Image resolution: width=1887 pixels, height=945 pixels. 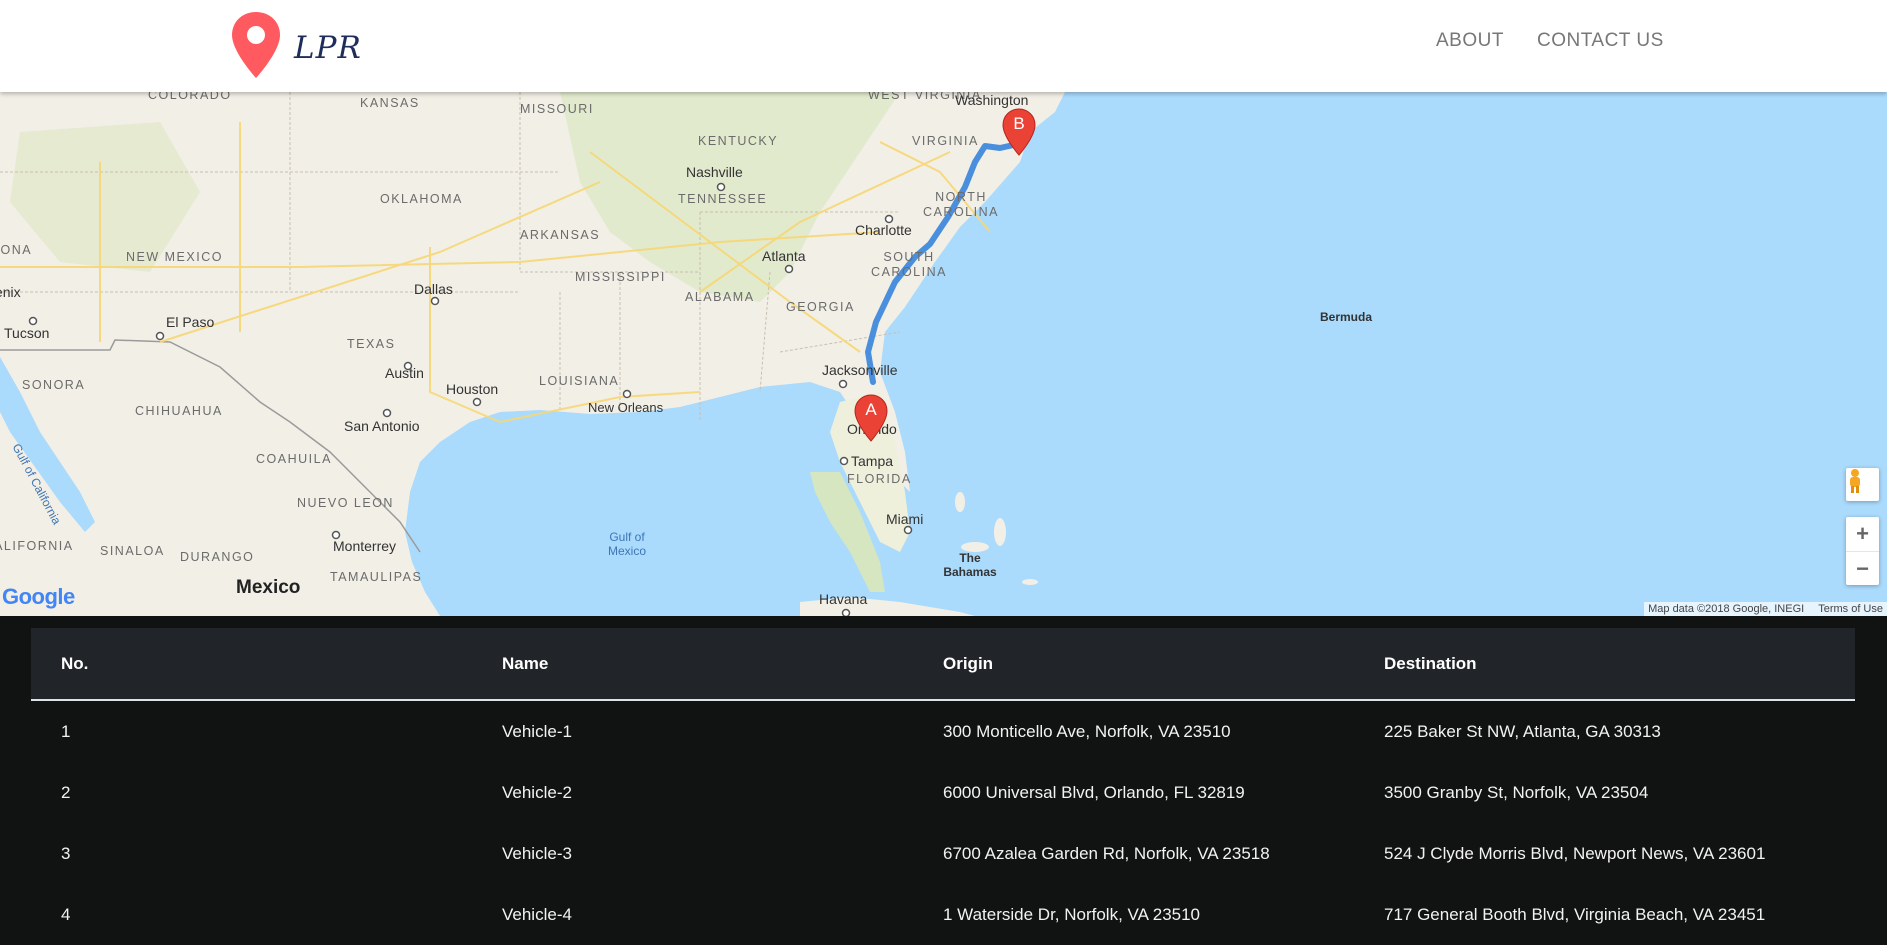 I want to click on map-label-city: Washington, so click(x=992, y=100).